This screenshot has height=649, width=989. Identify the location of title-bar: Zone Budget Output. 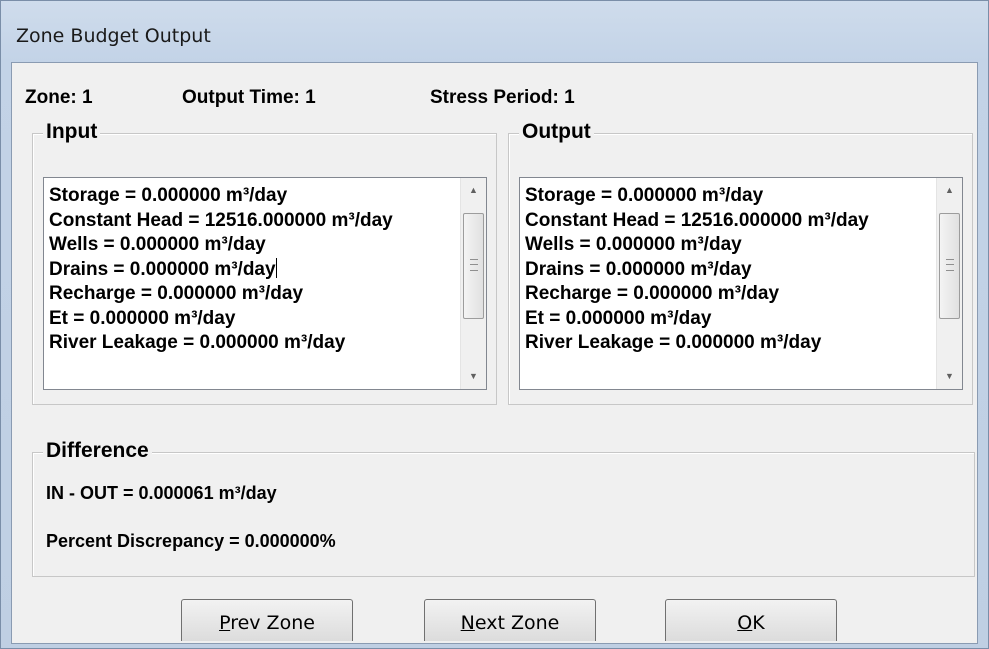
(494, 31).